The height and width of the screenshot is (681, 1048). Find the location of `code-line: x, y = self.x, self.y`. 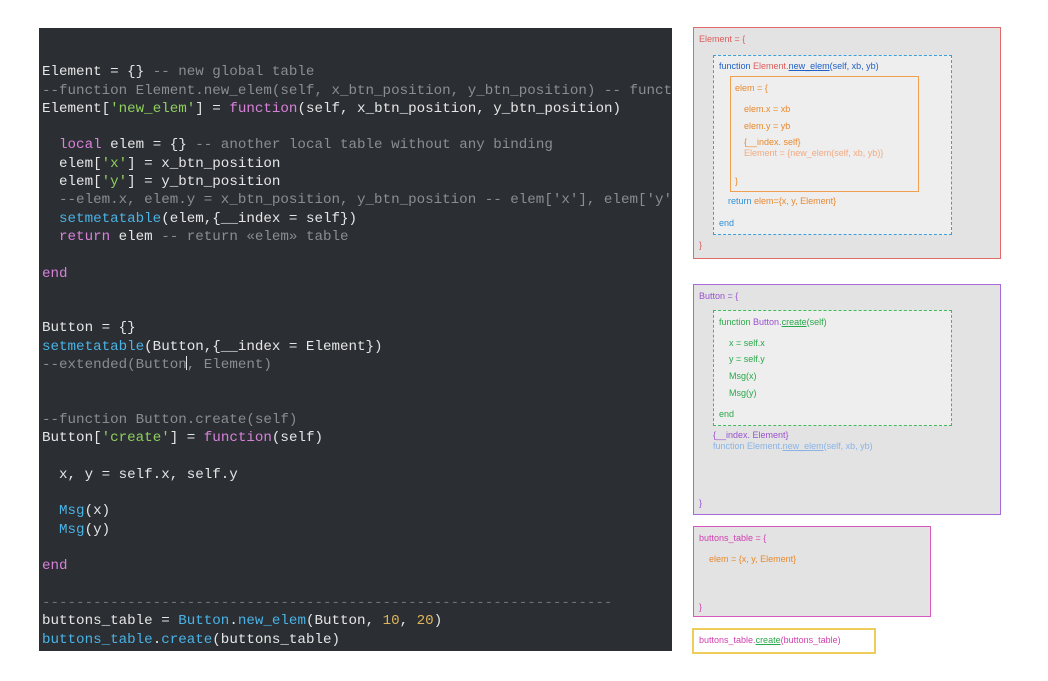

code-line: x, y = self.x, self.y is located at coordinates (357, 475).